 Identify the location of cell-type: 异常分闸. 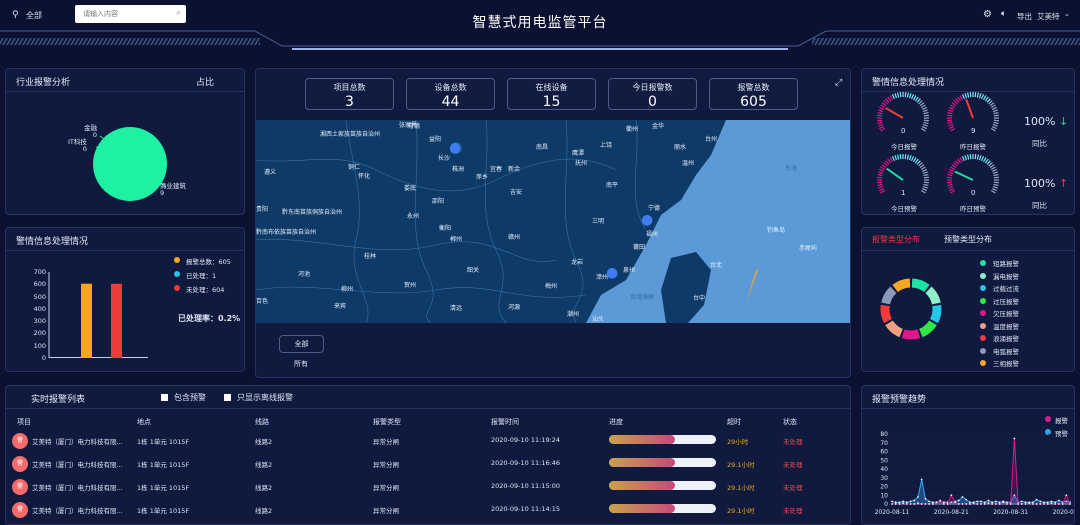
(386, 464).